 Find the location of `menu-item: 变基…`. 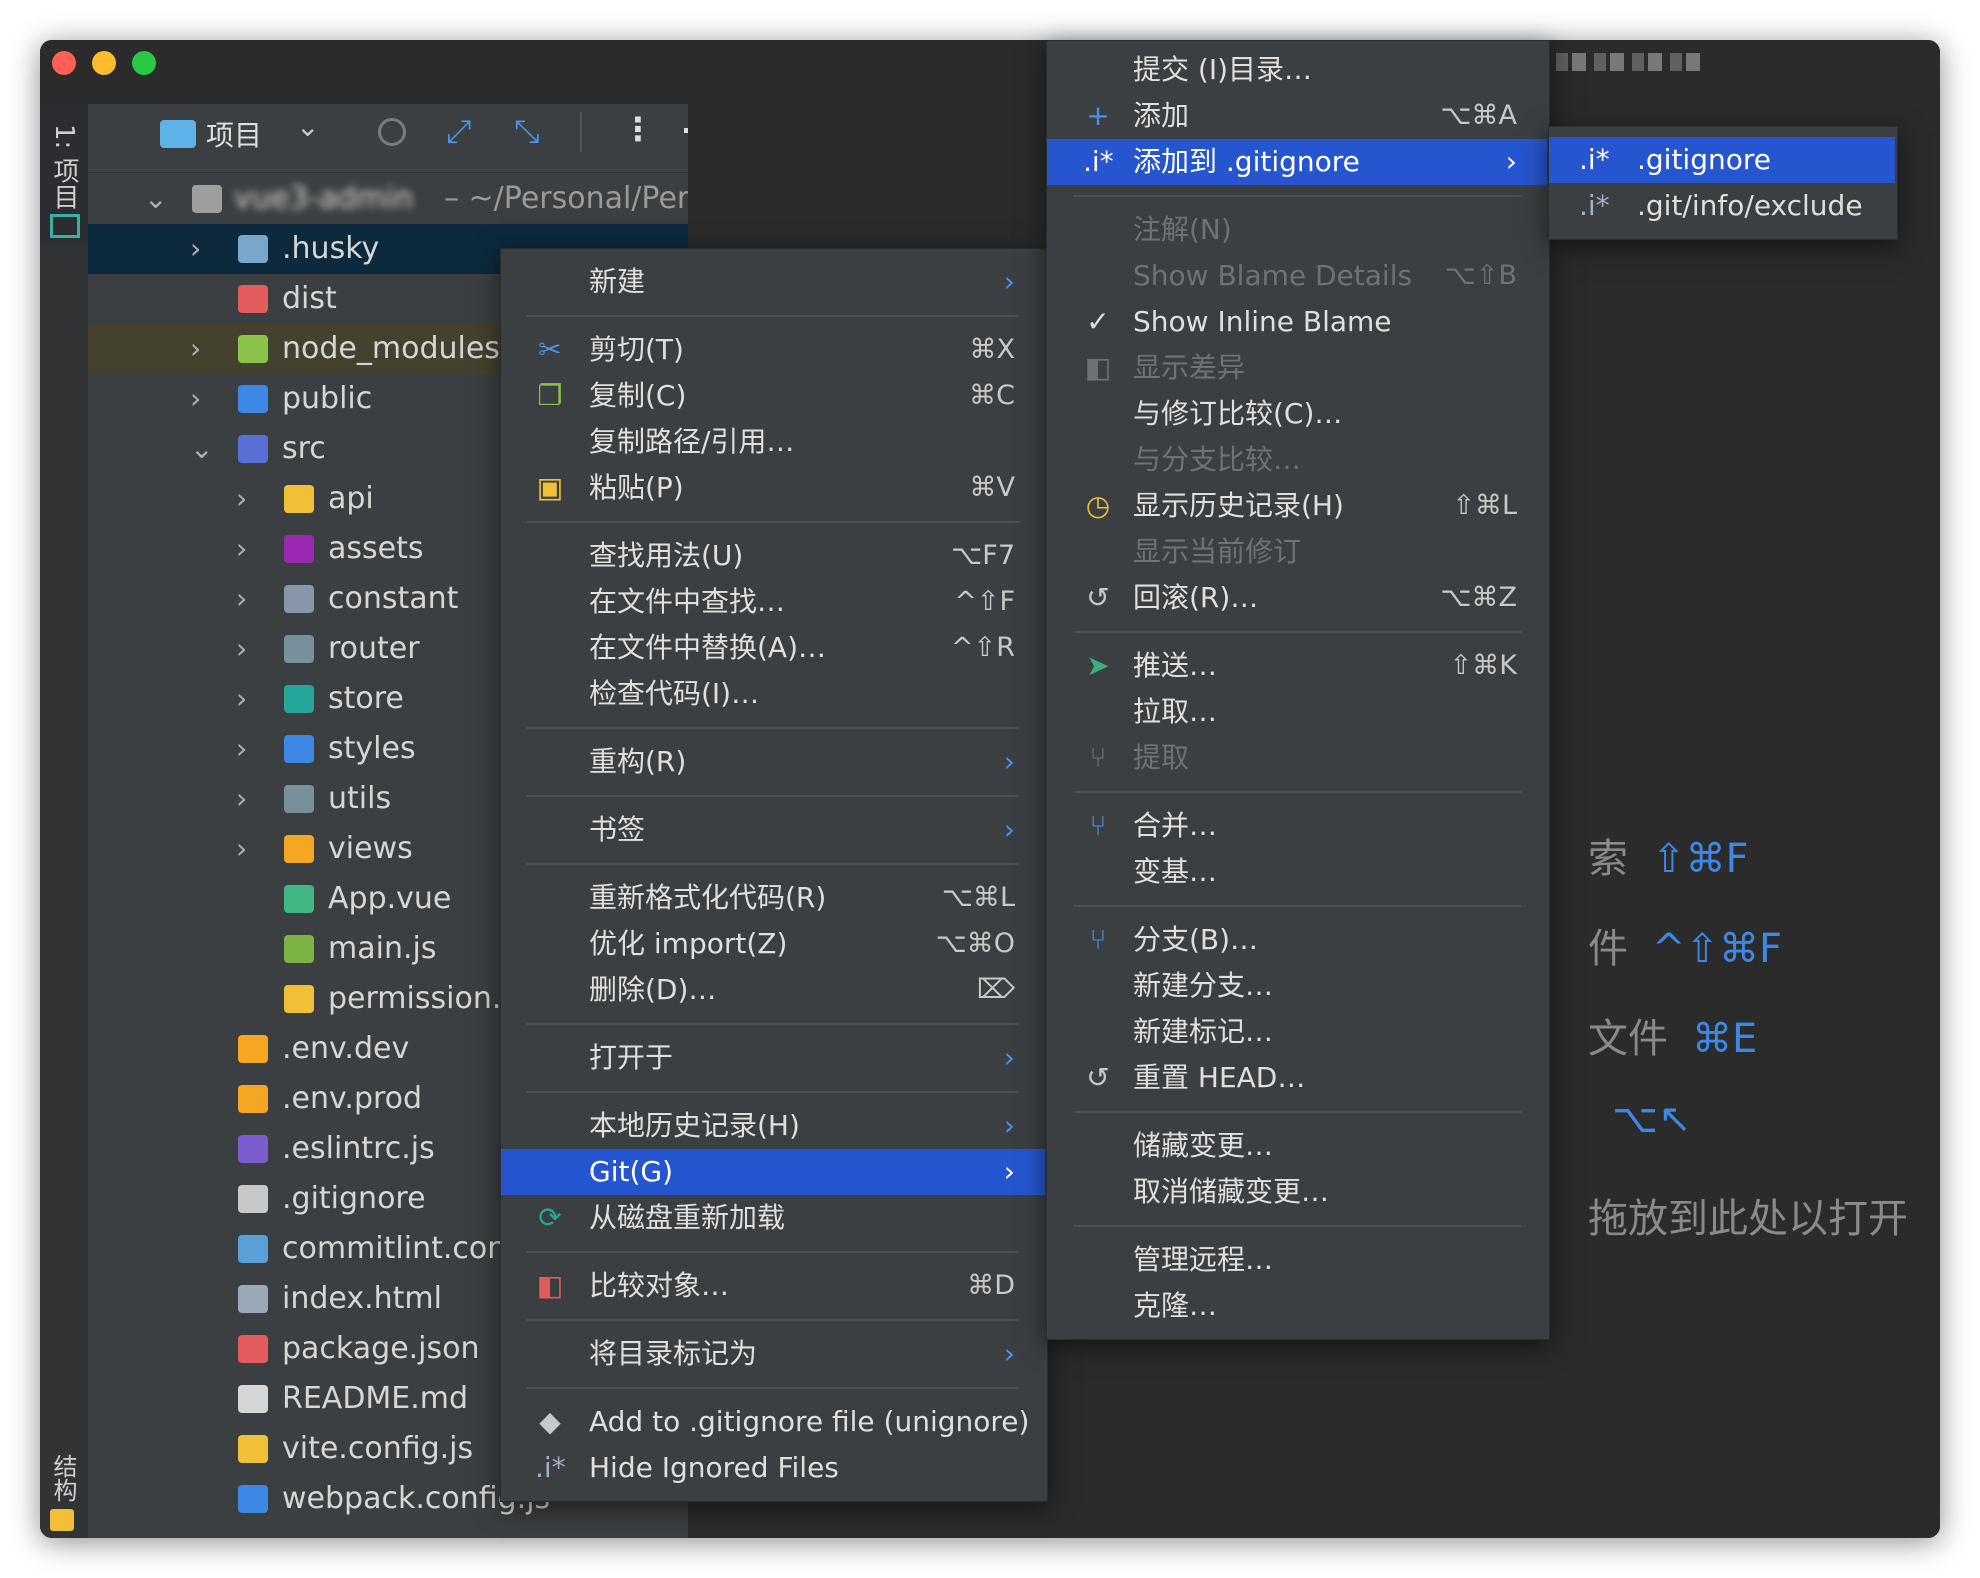

menu-item: 变基… is located at coordinates (1297, 872).